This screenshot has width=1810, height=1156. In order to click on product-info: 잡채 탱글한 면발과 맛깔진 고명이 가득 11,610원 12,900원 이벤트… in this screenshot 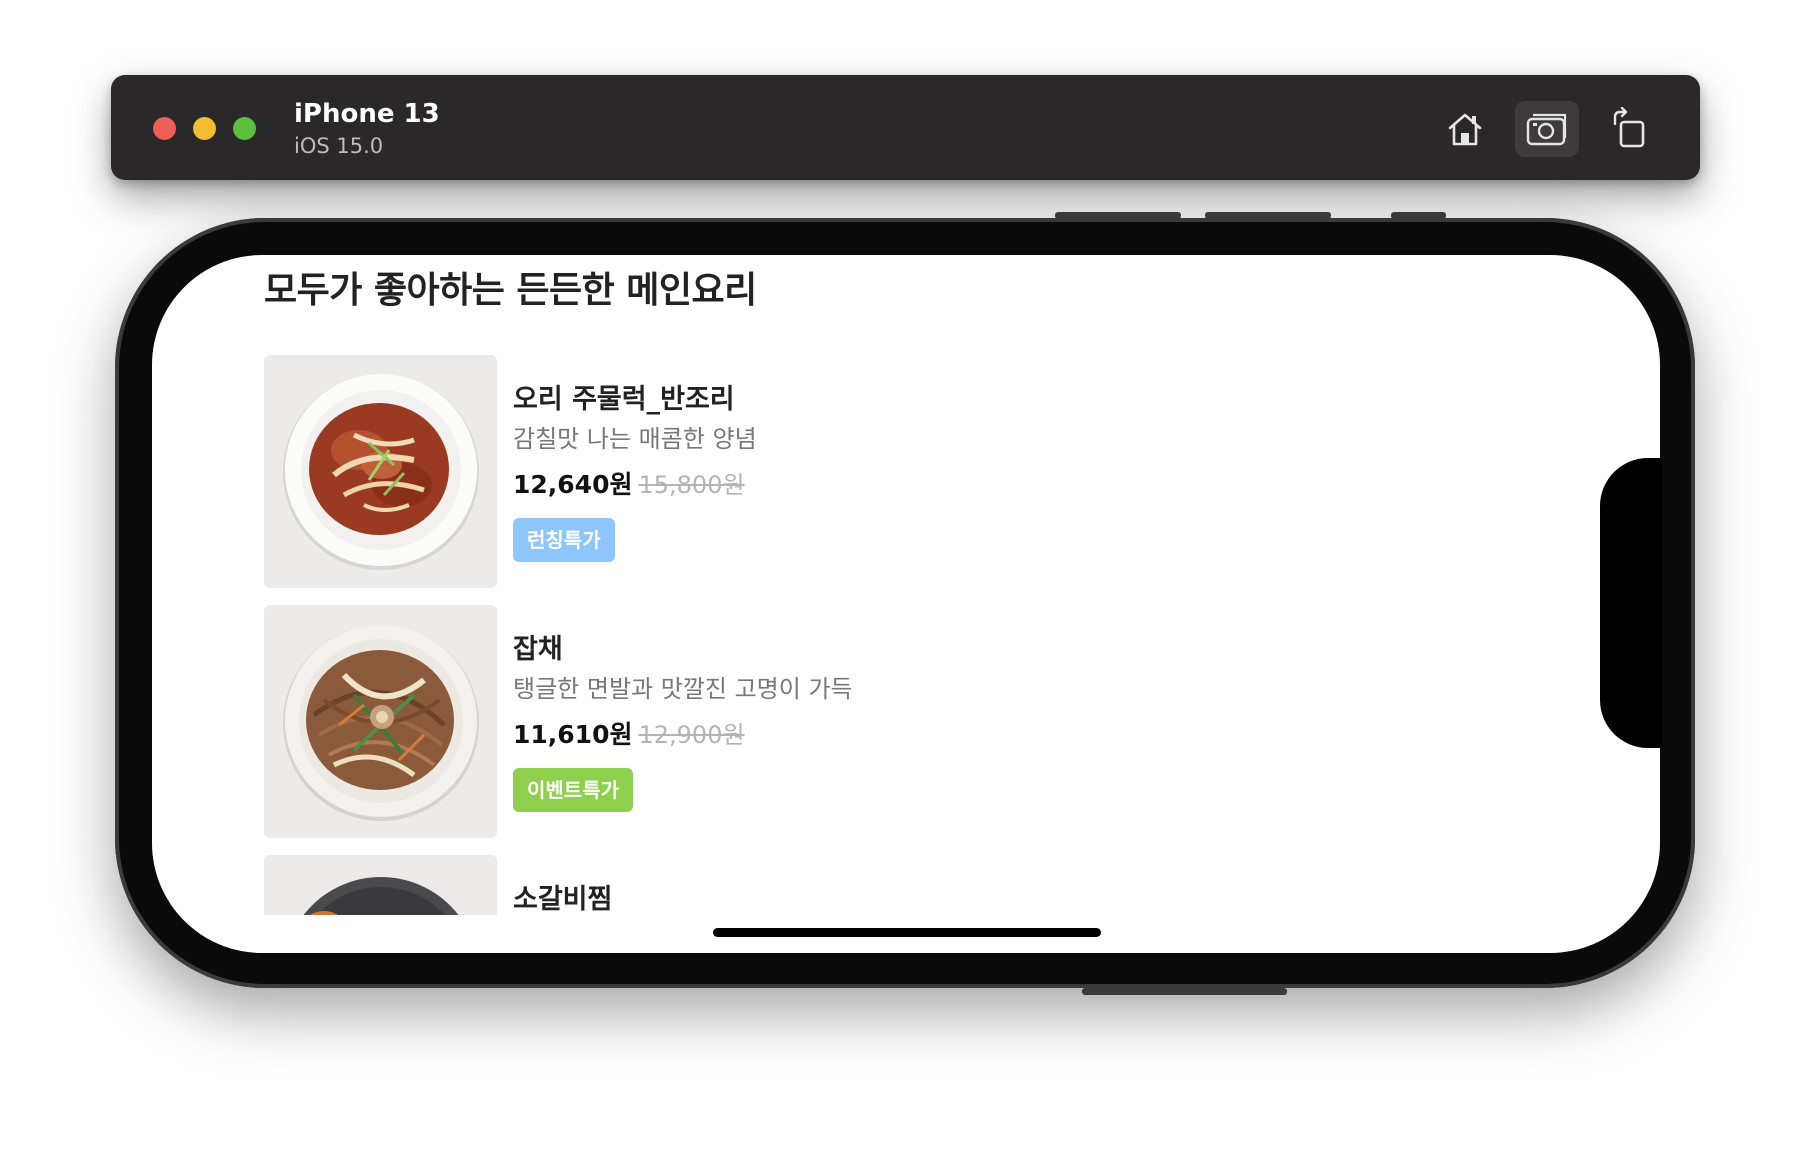, I will do `click(813, 721)`.